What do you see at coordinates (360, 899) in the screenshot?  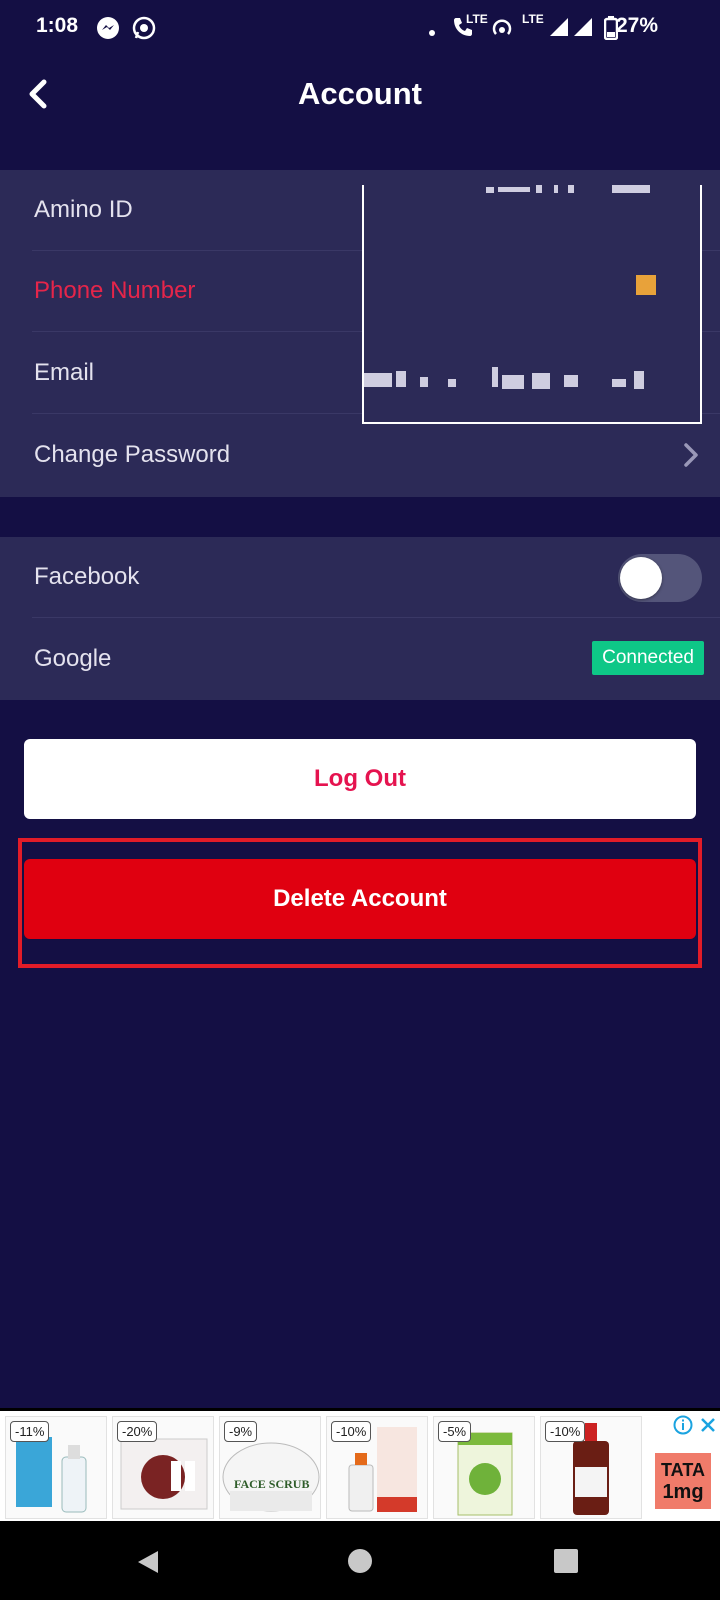 I see `delete-account-button: Delete Account` at bounding box center [360, 899].